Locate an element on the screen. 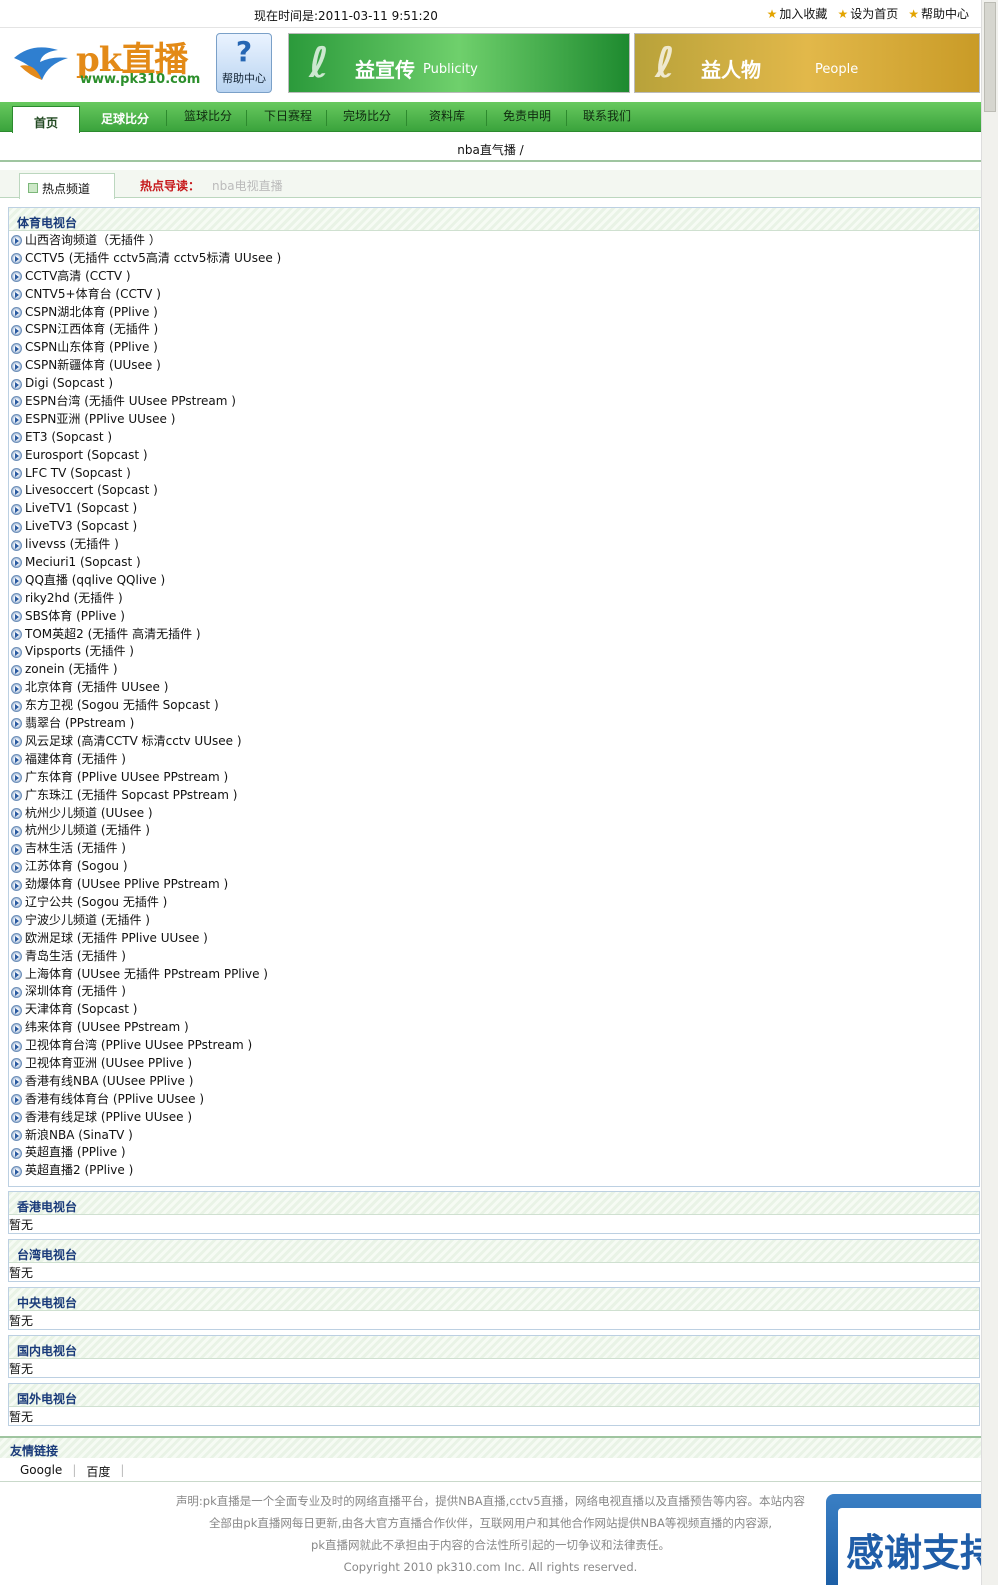 This screenshot has height=1585, width=998. channel-item: TOM英超2 (无插件 高清无插件 ) is located at coordinates (495, 635).